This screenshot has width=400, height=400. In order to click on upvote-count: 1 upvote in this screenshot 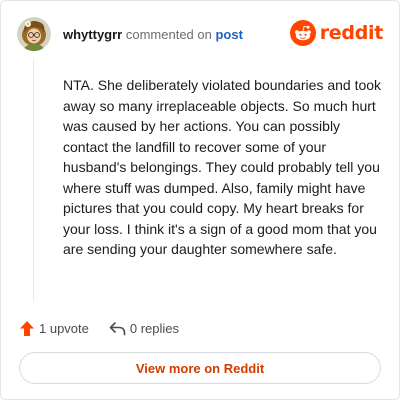, I will do `click(64, 328)`.